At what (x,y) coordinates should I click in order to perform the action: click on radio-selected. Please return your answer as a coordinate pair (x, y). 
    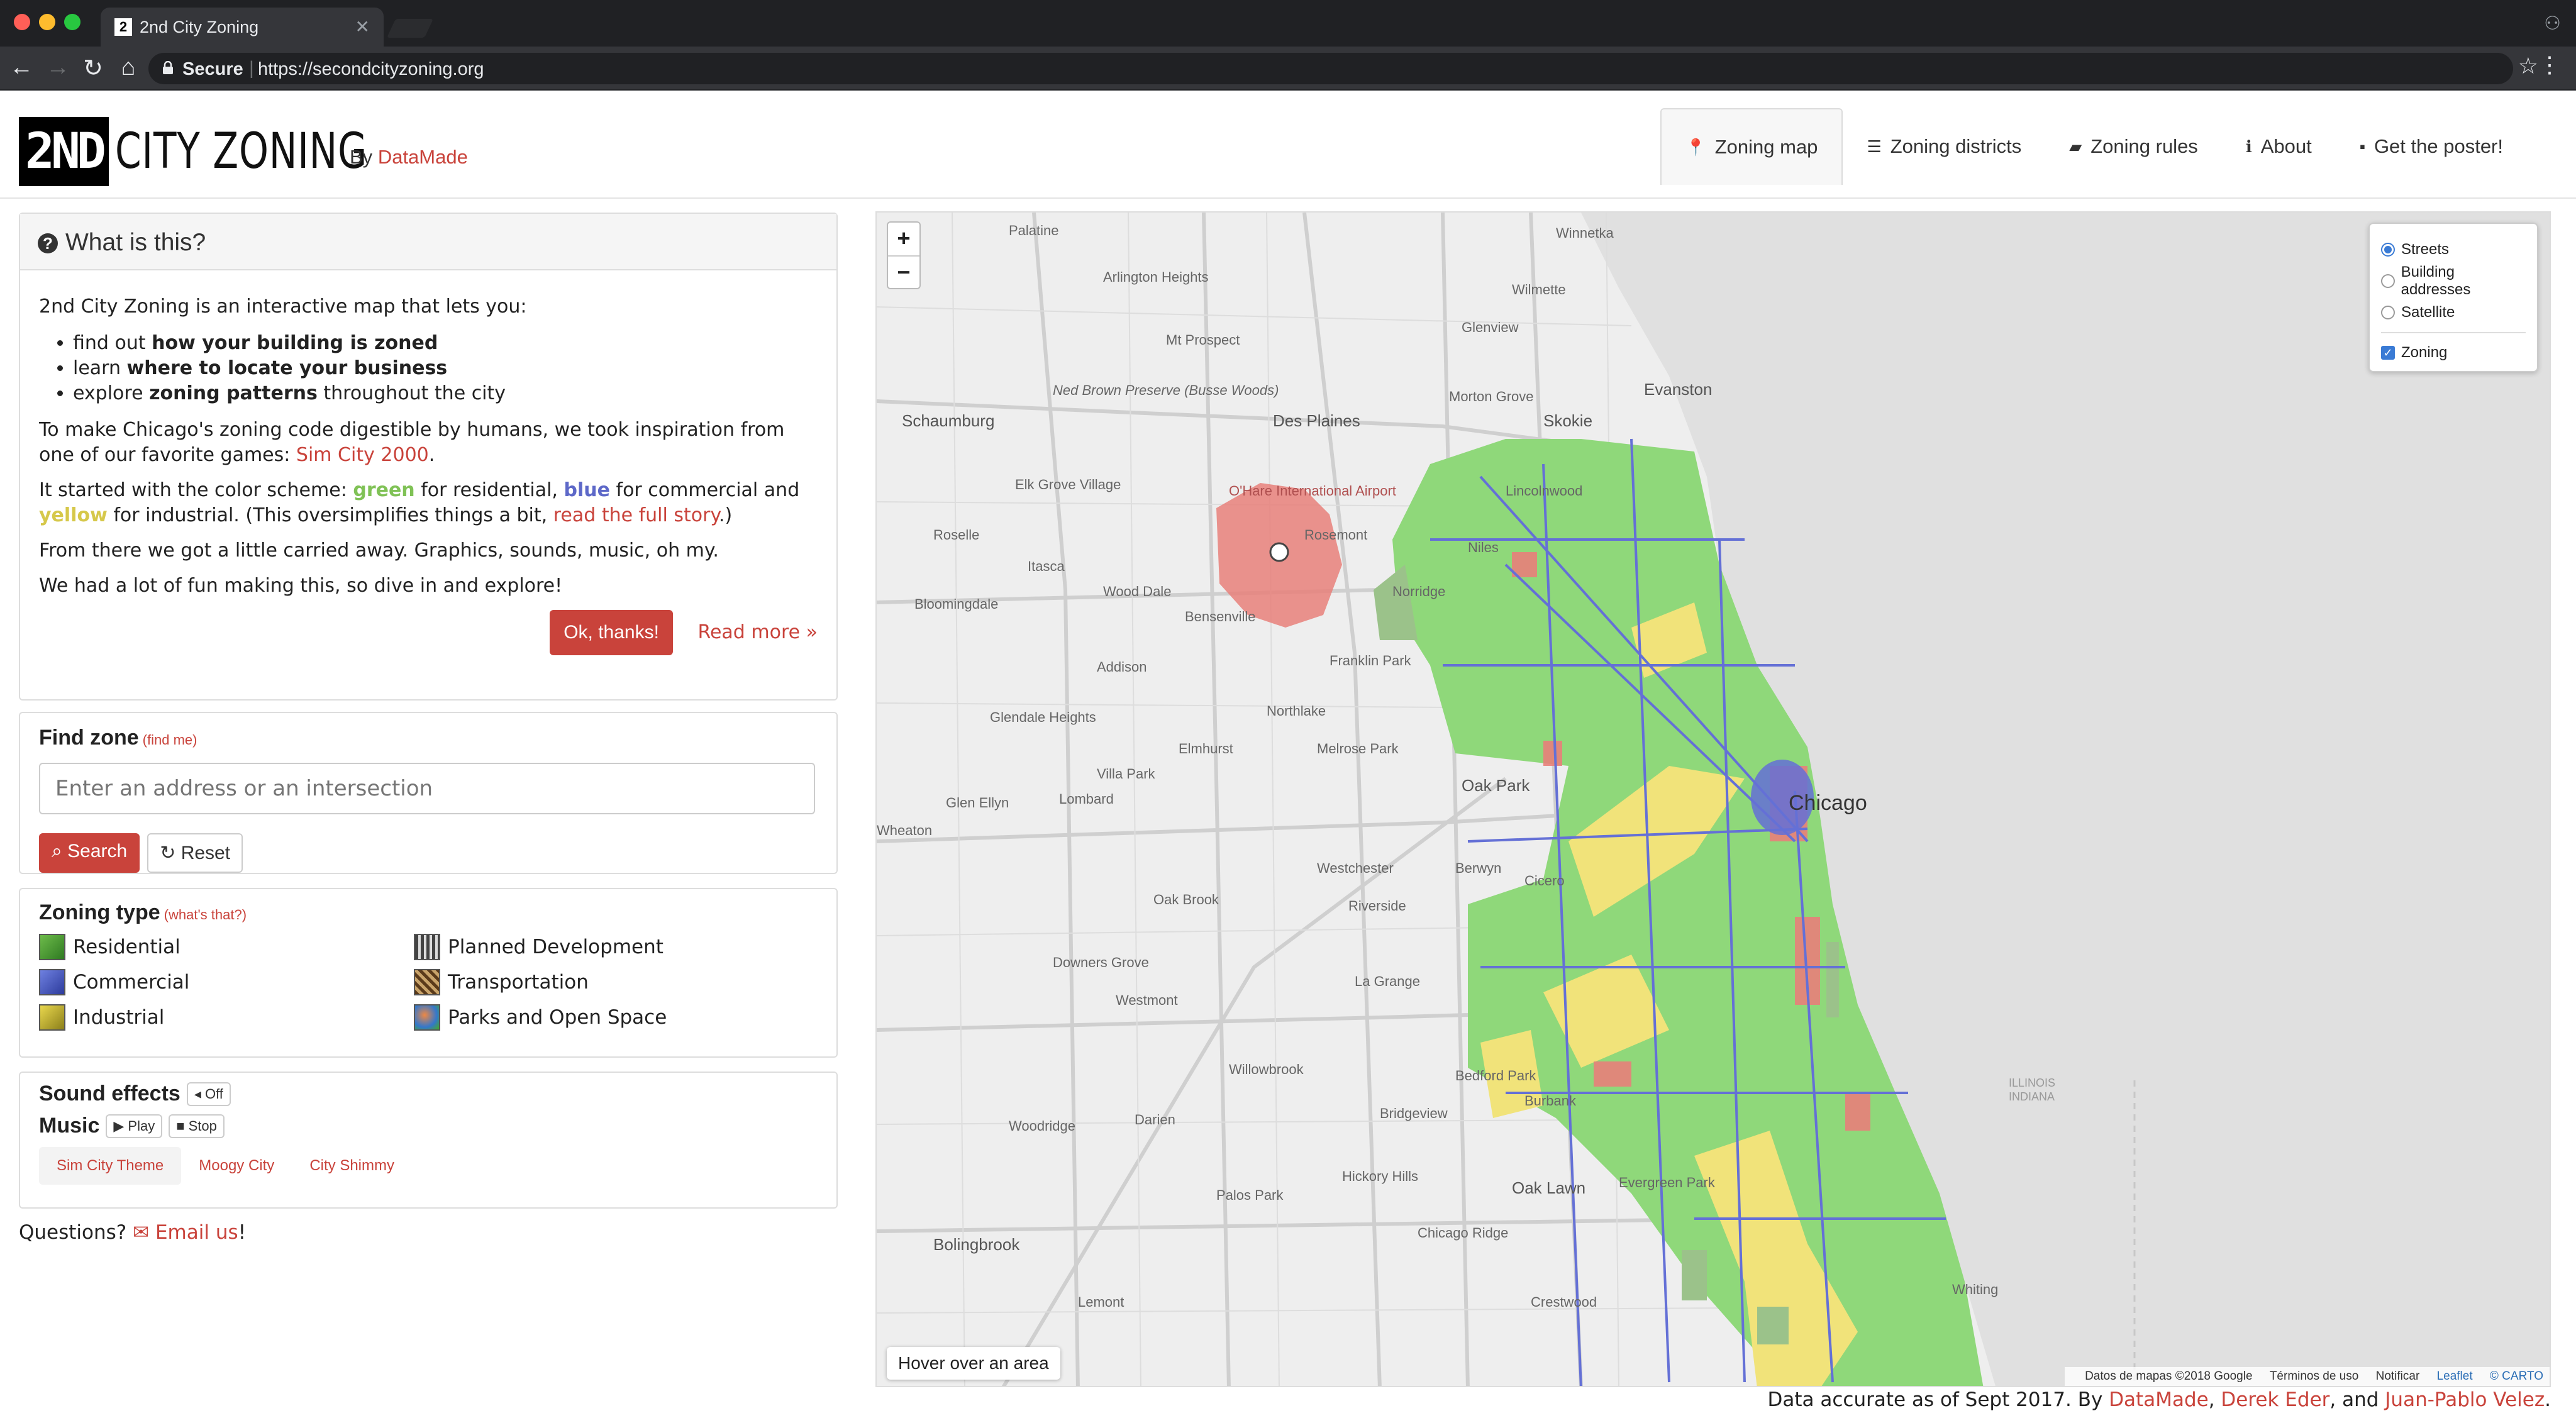
    Looking at the image, I should click on (2388, 250).